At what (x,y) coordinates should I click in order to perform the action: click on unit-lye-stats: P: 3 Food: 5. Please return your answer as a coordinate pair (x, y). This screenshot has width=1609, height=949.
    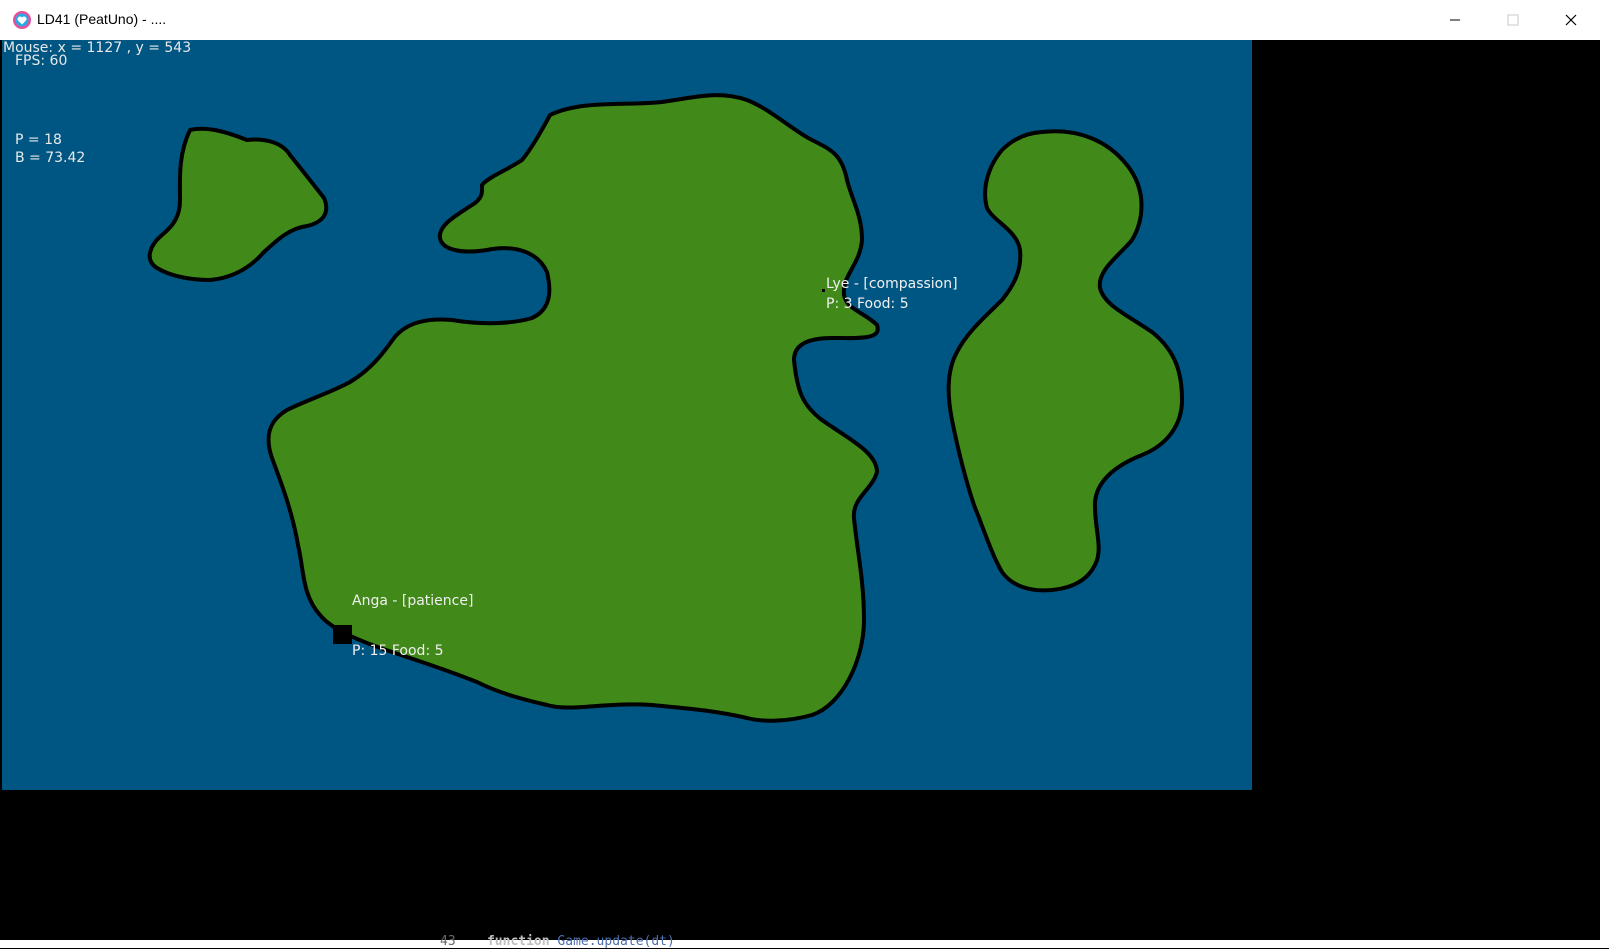
    Looking at the image, I should click on (867, 304).